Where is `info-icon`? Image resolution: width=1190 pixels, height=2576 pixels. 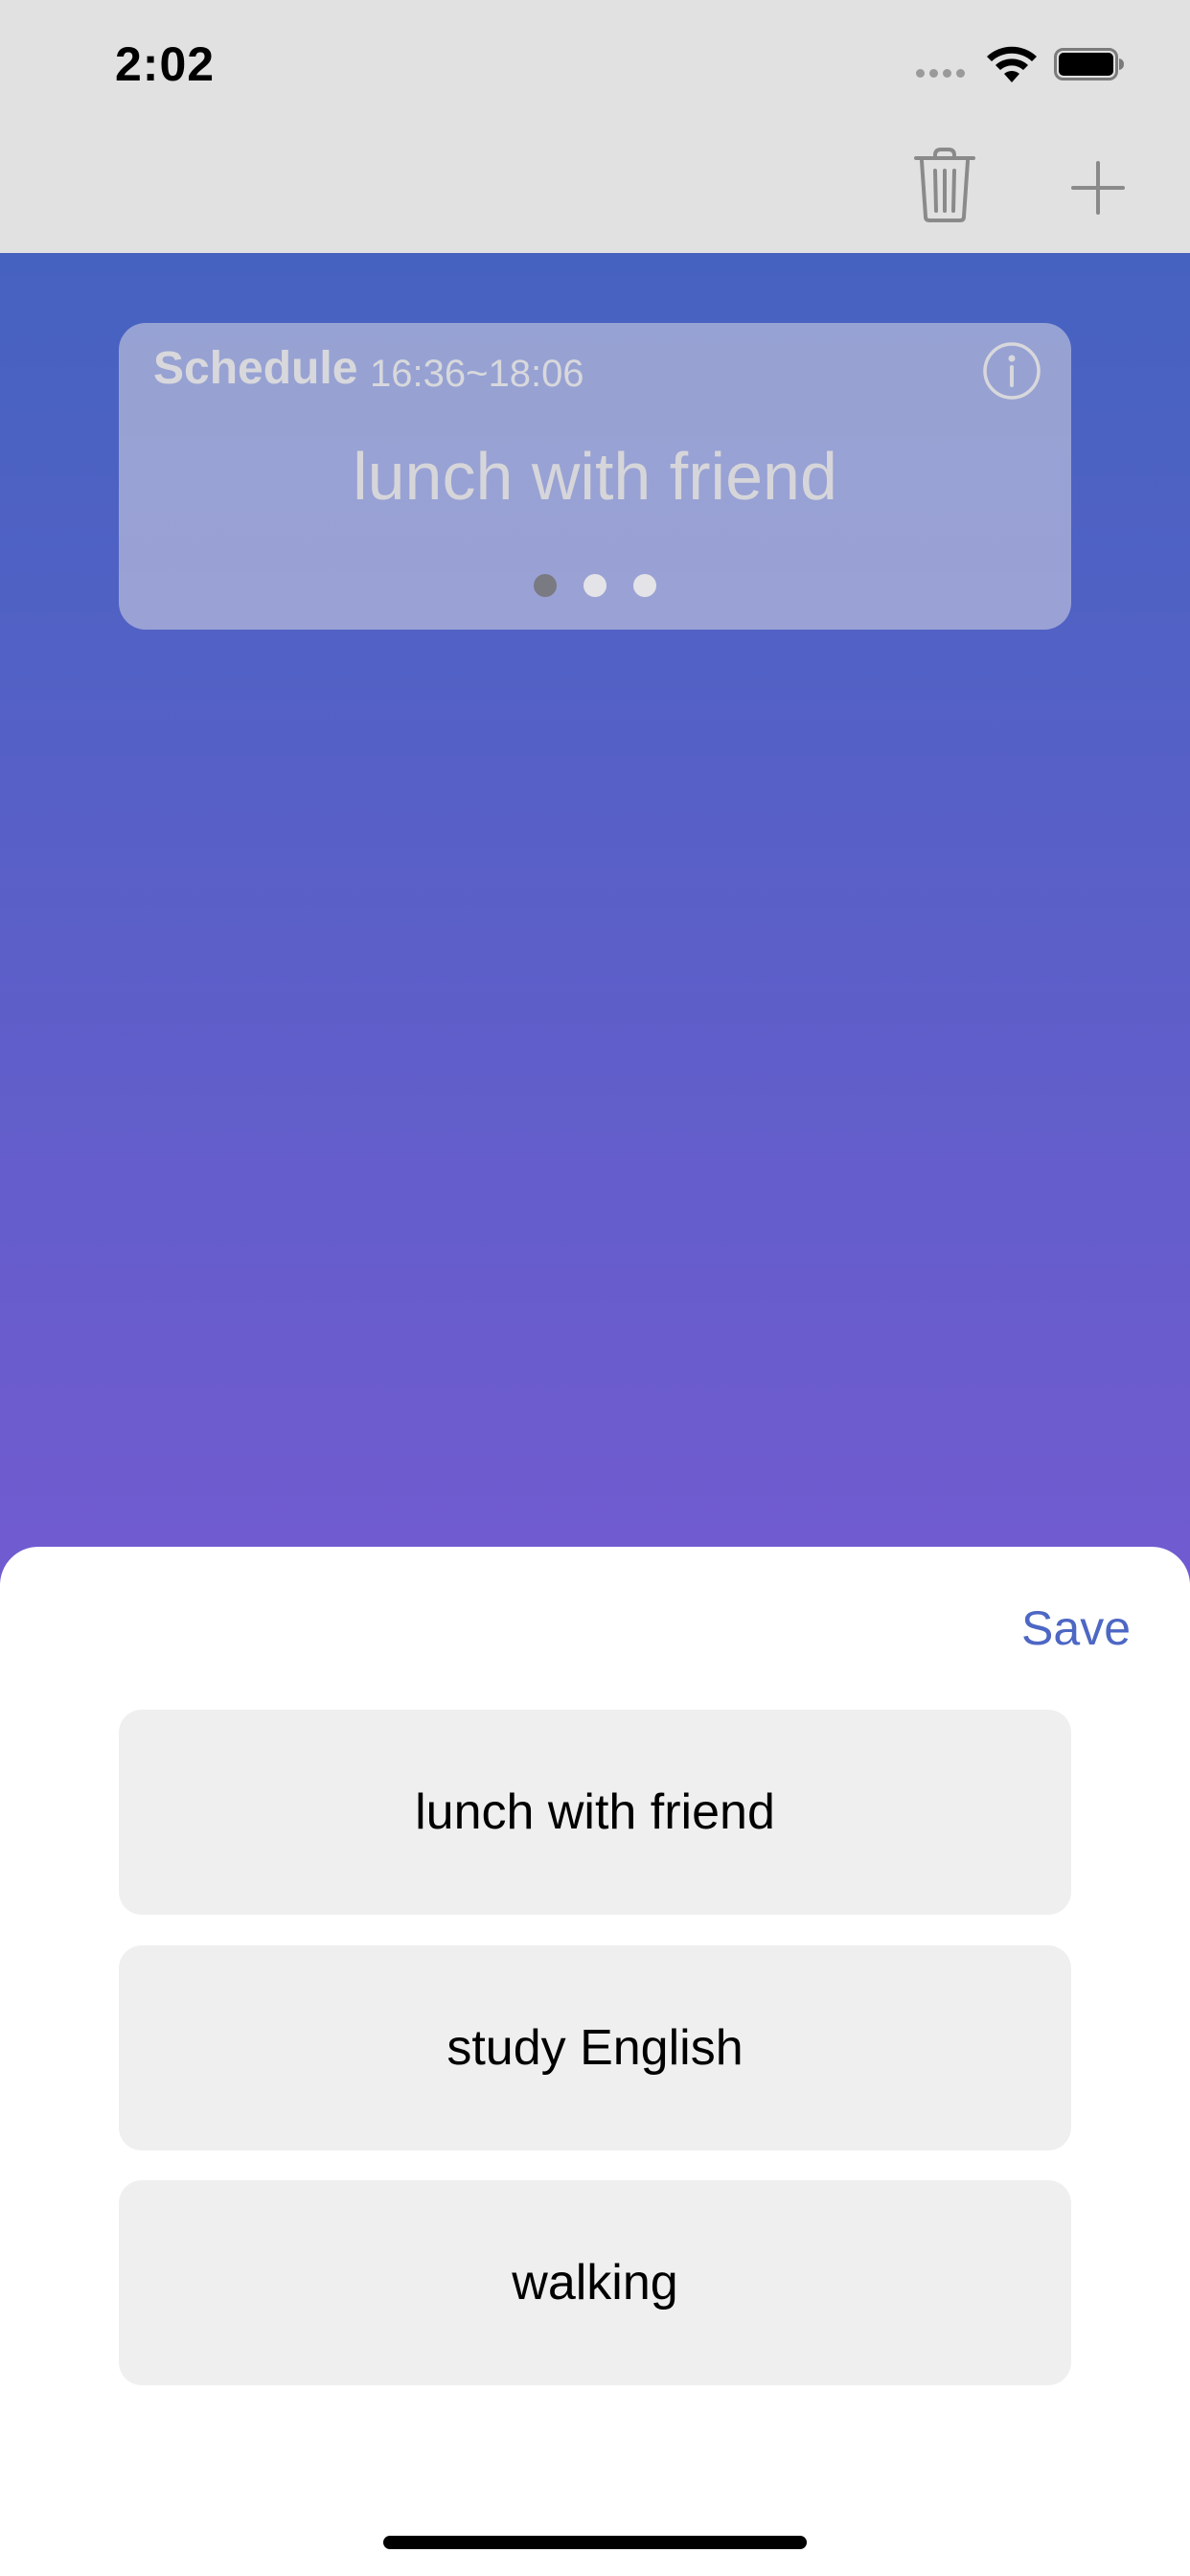
info-icon is located at coordinates (1012, 371).